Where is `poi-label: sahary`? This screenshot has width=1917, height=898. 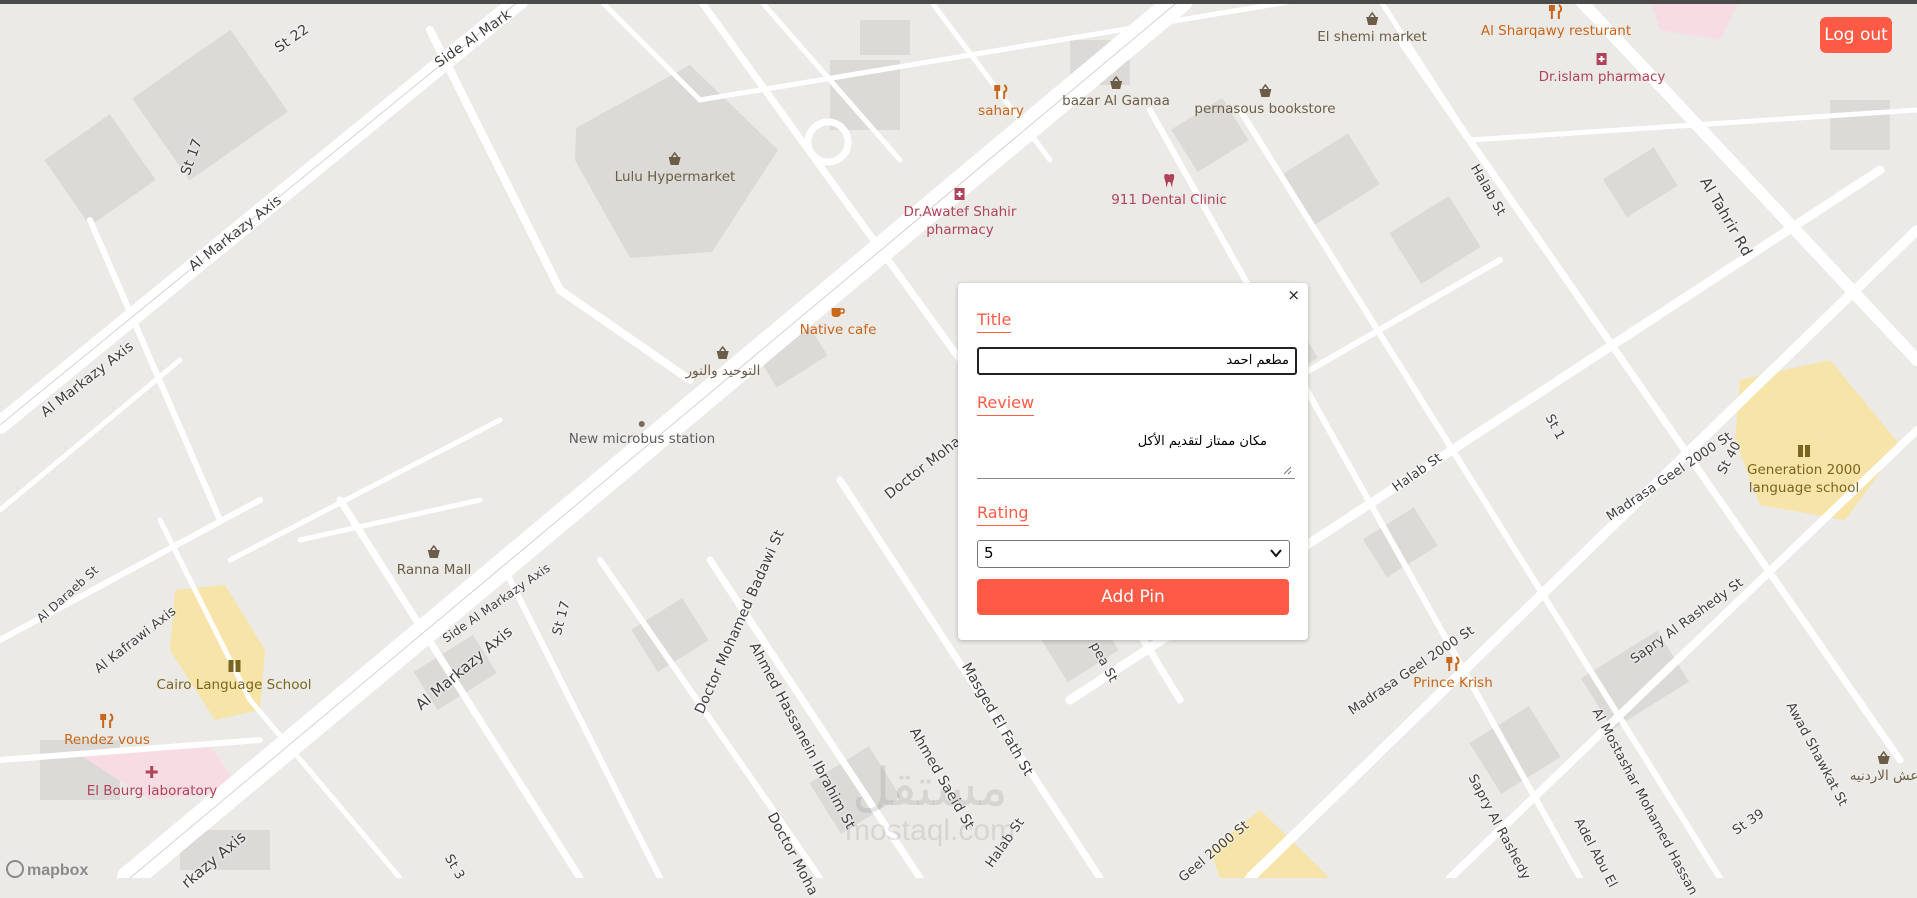 poi-label: sahary is located at coordinates (1001, 111).